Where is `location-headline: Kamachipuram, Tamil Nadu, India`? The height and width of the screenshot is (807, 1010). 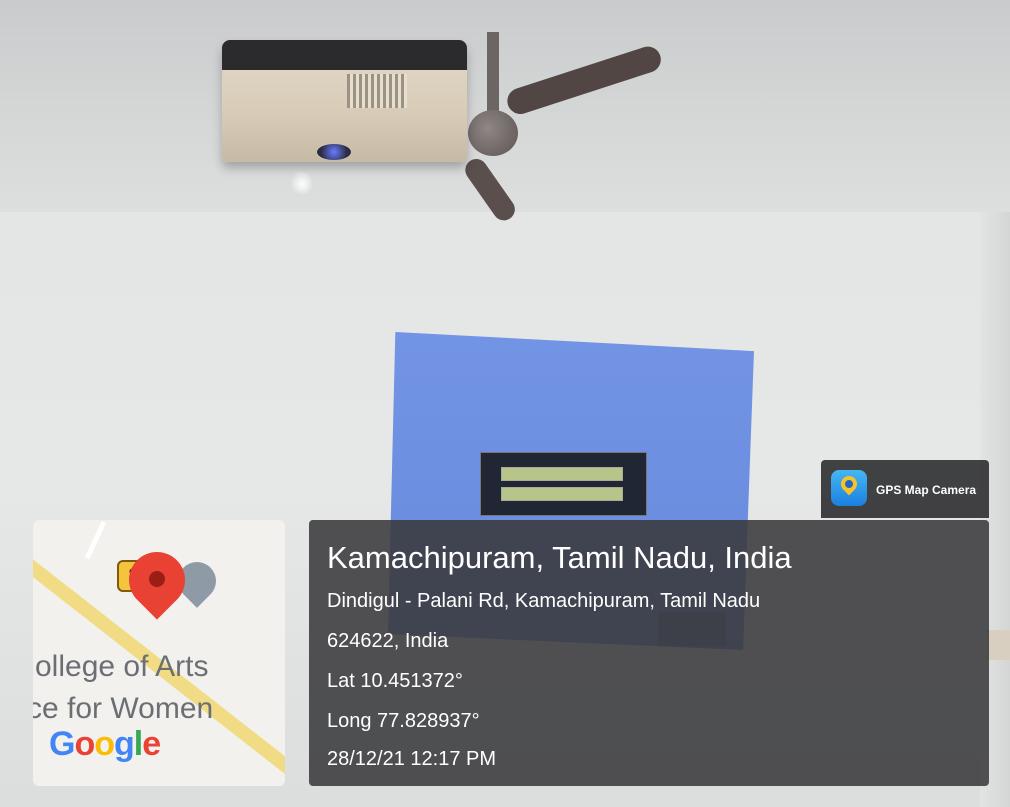
location-headline: Kamachipuram, Tamil Nadu, India is located at coordinates (559, 557).